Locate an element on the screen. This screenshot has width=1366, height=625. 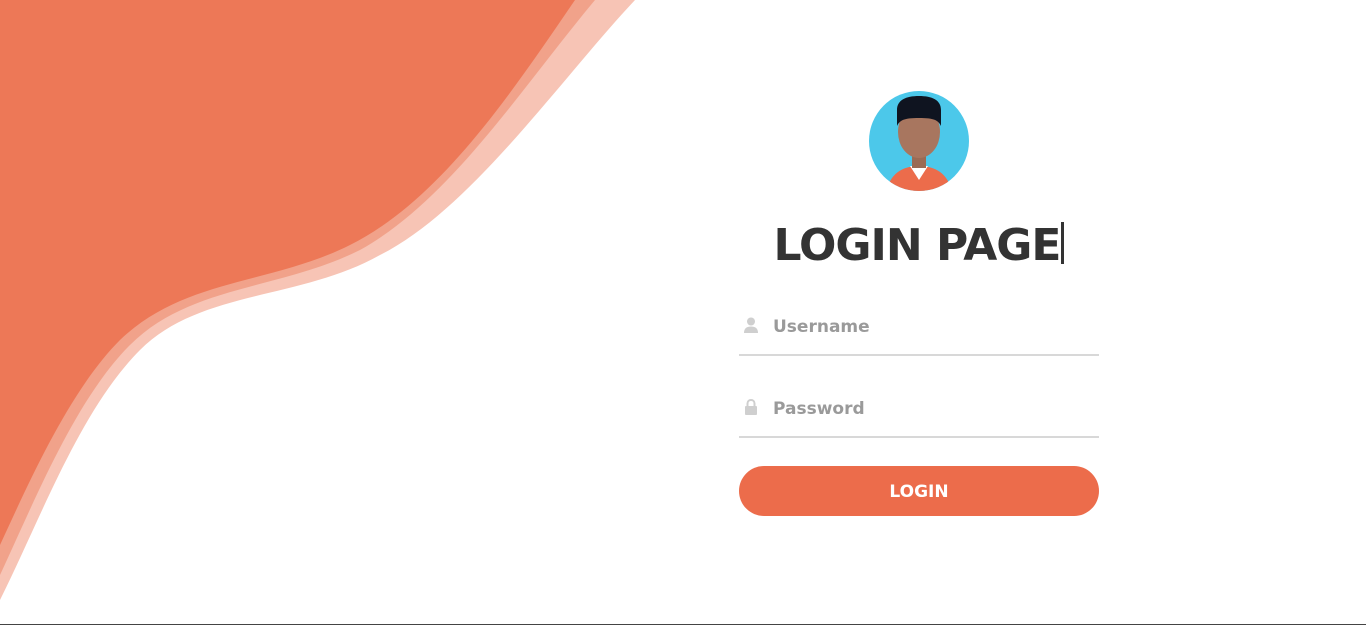
username-field is located at coordinates (919, 333).